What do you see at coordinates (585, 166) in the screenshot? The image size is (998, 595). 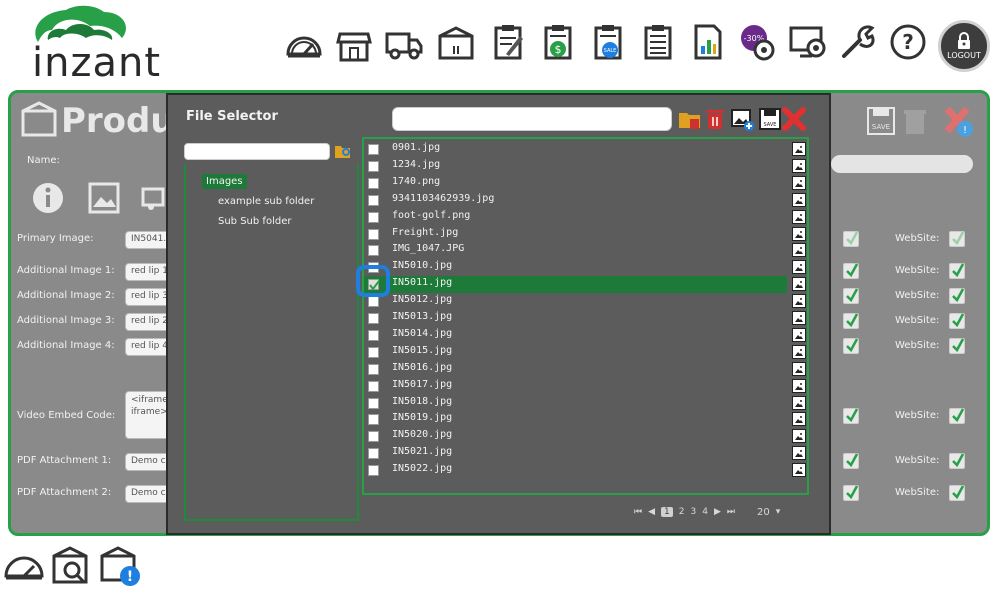 I see `file-row: 1234.jpg` at bounding box center [585, 166].